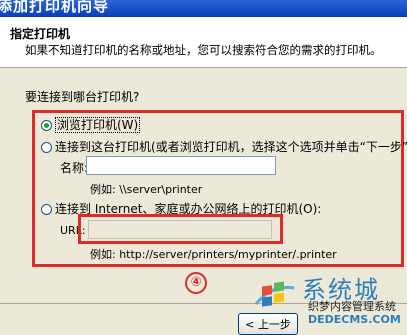 Image resolution: width=407 pixels, height=335 pixels. I want to click on url-highlight-box, so click(180, 229).